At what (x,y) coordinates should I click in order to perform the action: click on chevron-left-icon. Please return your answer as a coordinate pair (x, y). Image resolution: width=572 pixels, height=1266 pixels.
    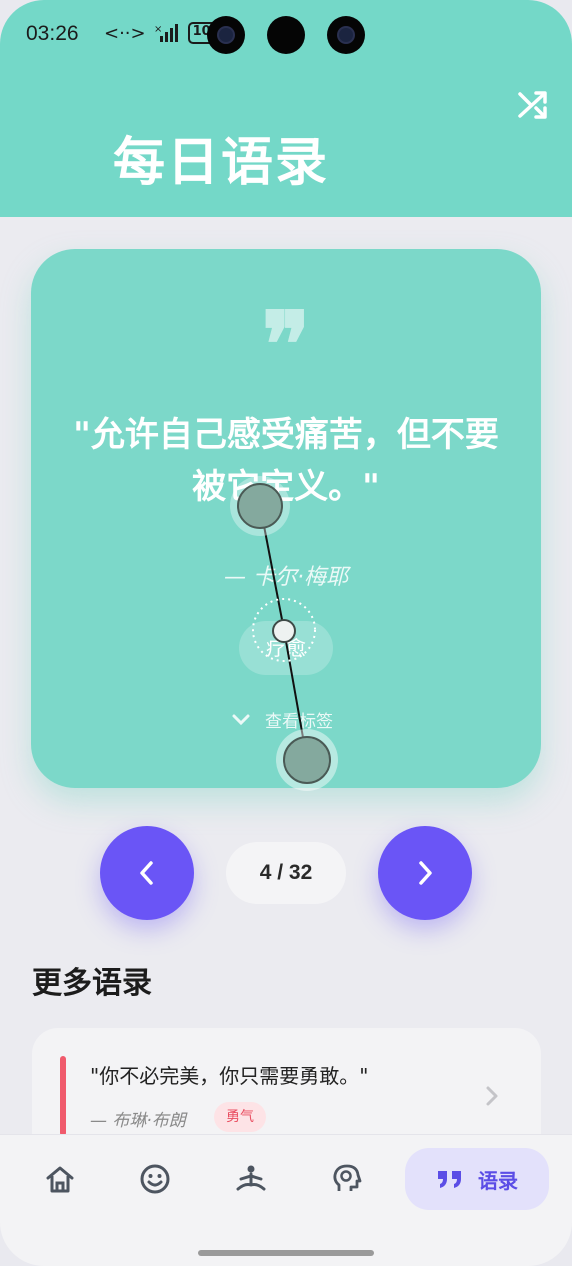
    Looking at the image, I should click on (146, 873).